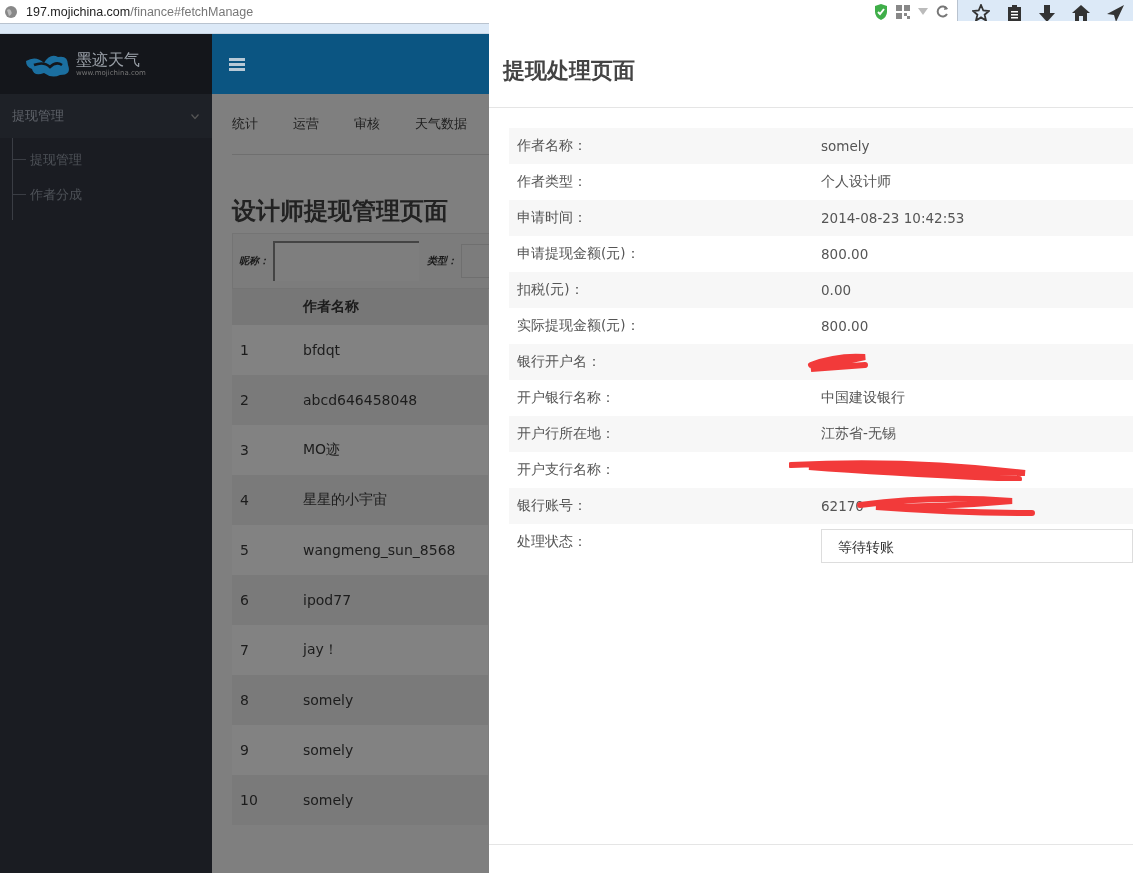  I want to click on nav-tab: 运营, so click(306, 124).